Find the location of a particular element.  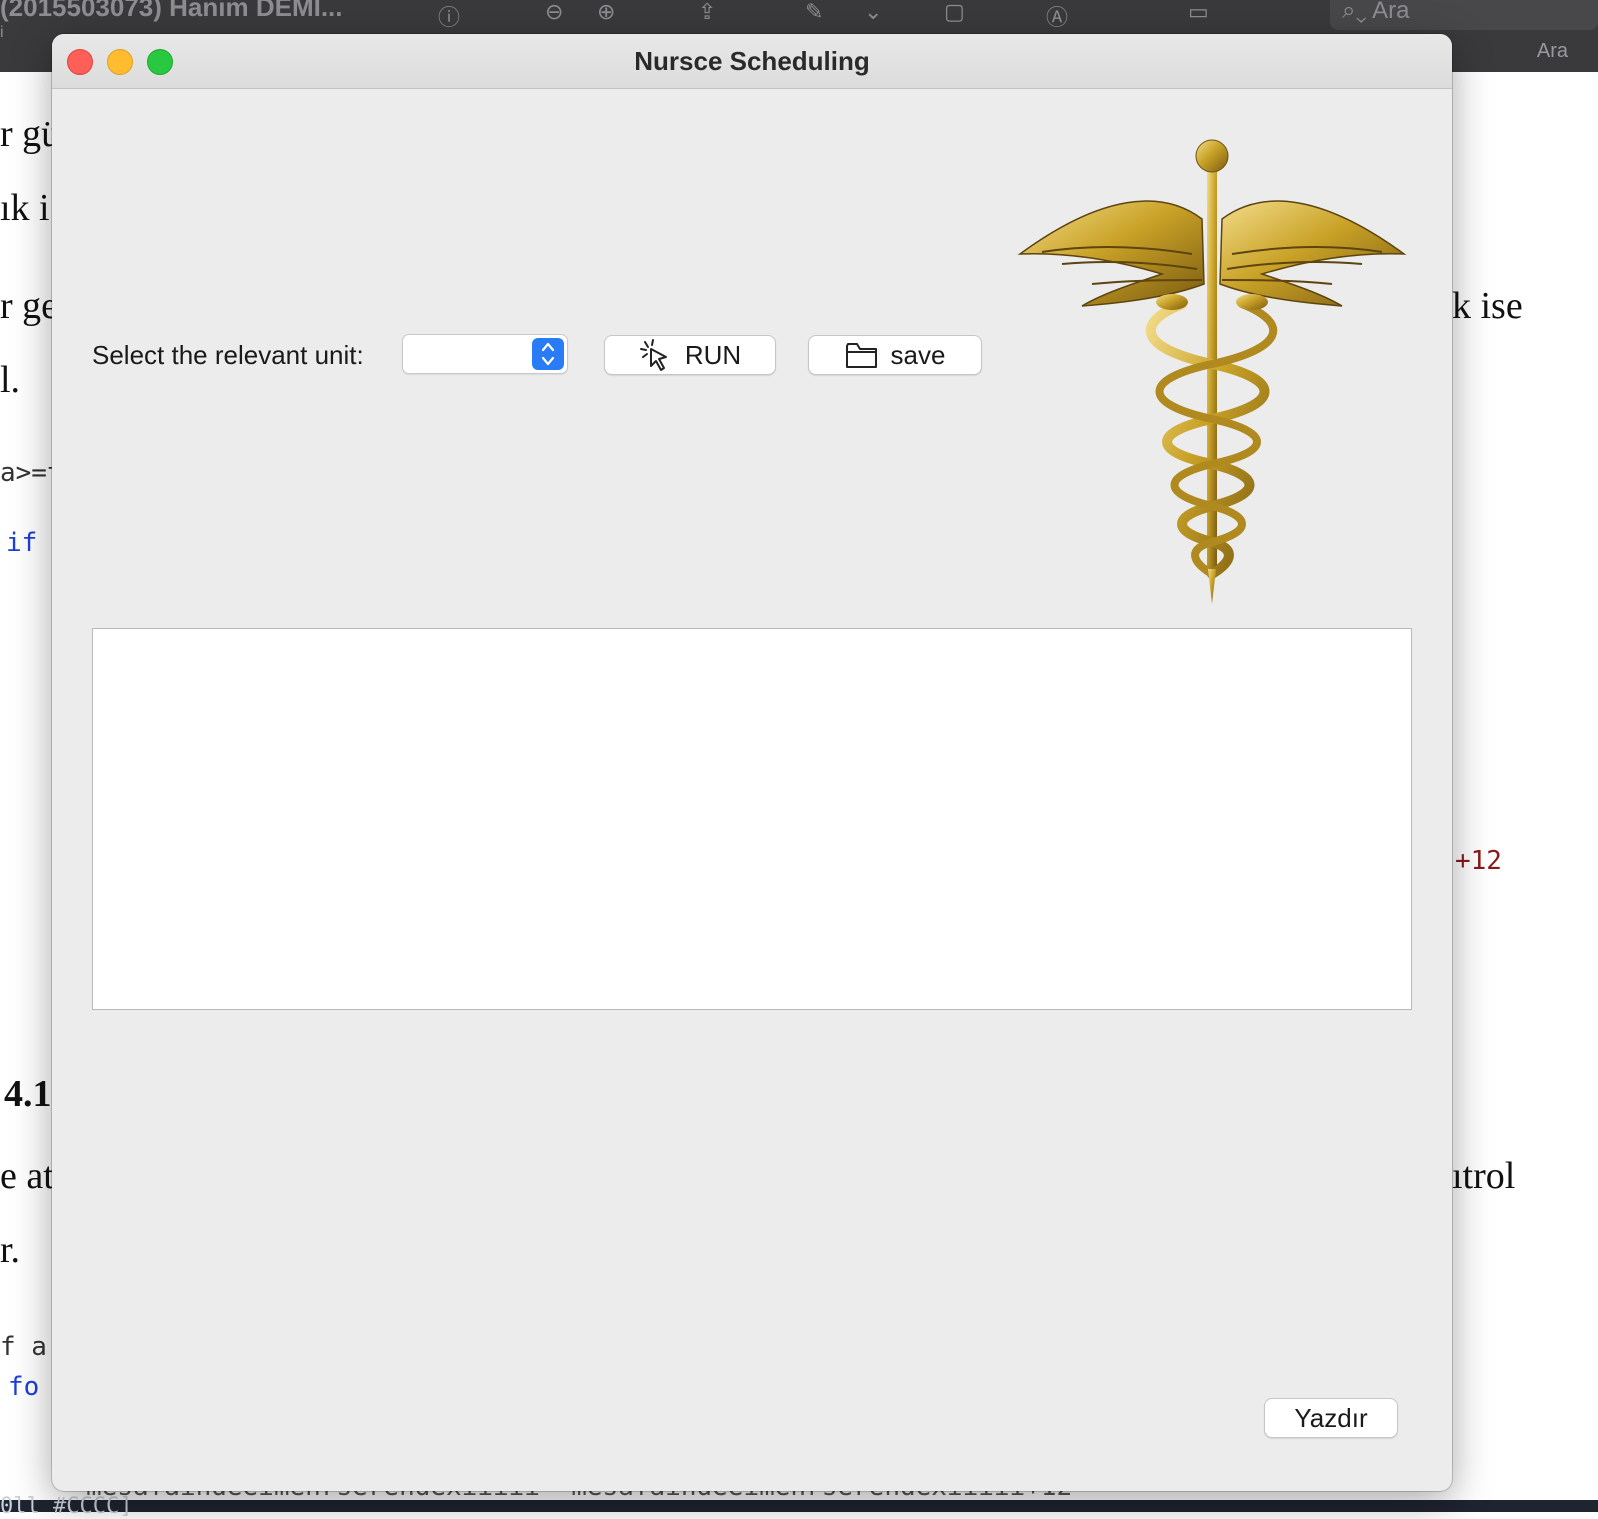

markup-pen-icon: ✎ is located at coordinates (814, 12).